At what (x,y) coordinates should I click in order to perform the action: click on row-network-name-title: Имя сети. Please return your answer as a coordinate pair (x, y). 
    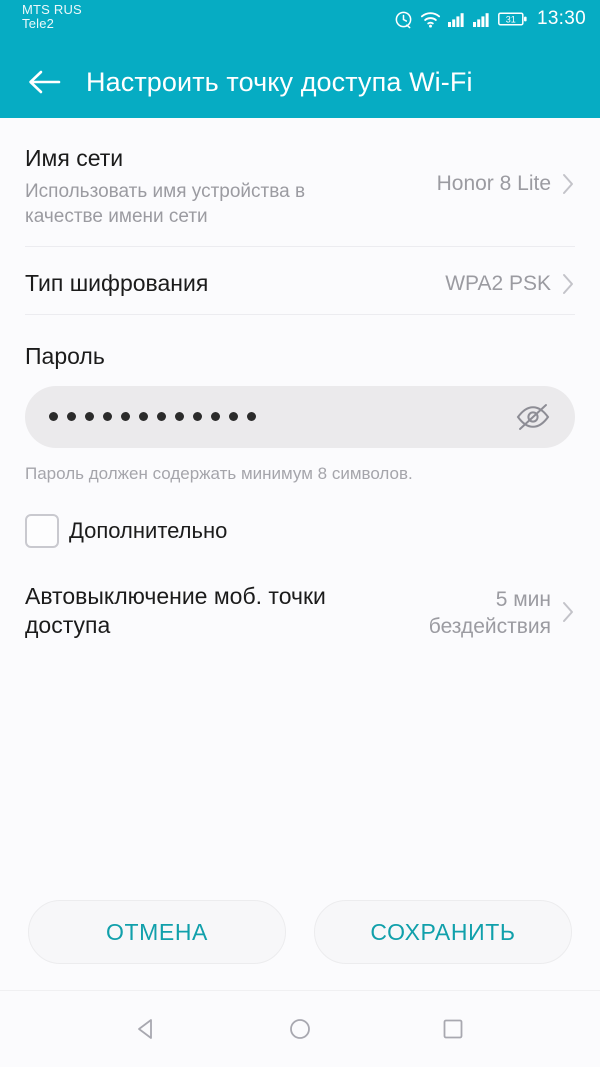
    Looking at the image, I should click on (74, 158).